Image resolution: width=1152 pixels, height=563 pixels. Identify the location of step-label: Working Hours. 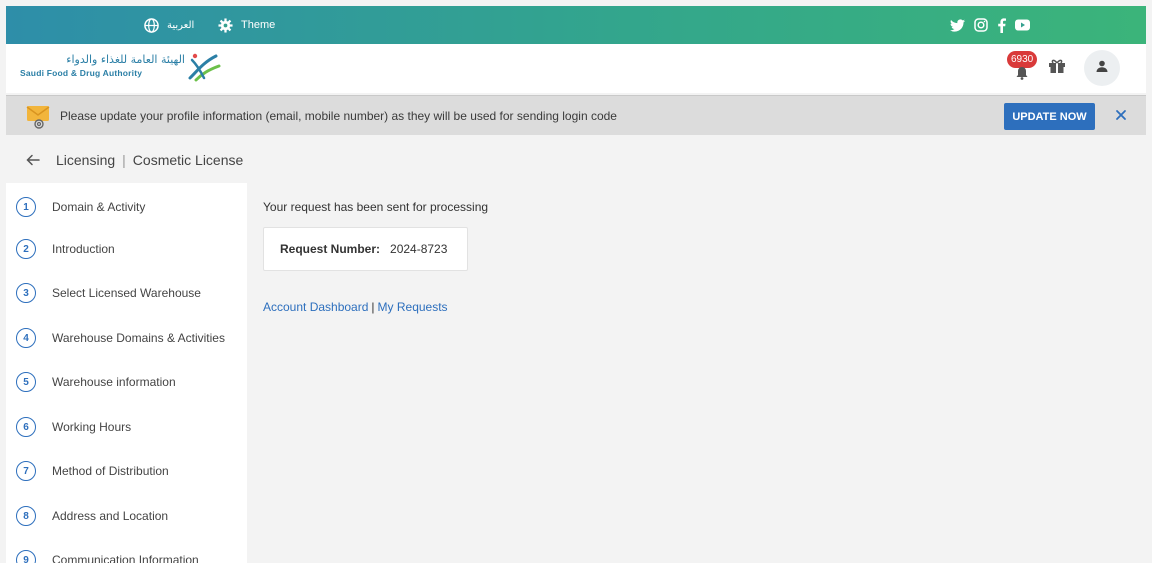
(92, 427).